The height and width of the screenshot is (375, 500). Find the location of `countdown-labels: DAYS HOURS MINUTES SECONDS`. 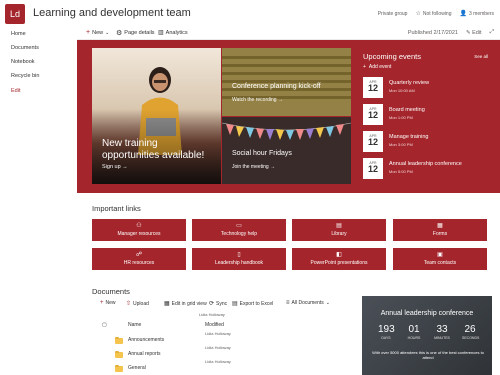

countdown-labels: DAYS HOURS MINUTES SECONDS is located at coordinates (429, 338).